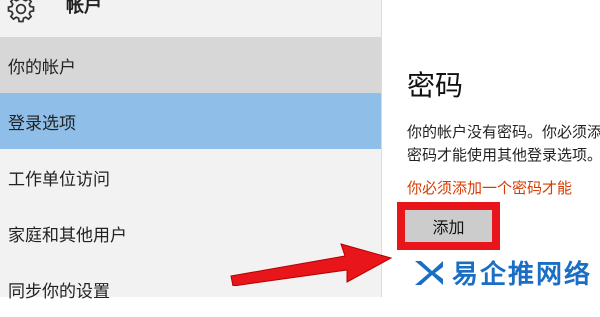 Image resolution: width=600 pixels, height=317 pixels. What do you see at coordinates (59, 179) in the screenshot?
I see `sidebar-item-label: 工作单位访问` at bounding box center [59, 179].